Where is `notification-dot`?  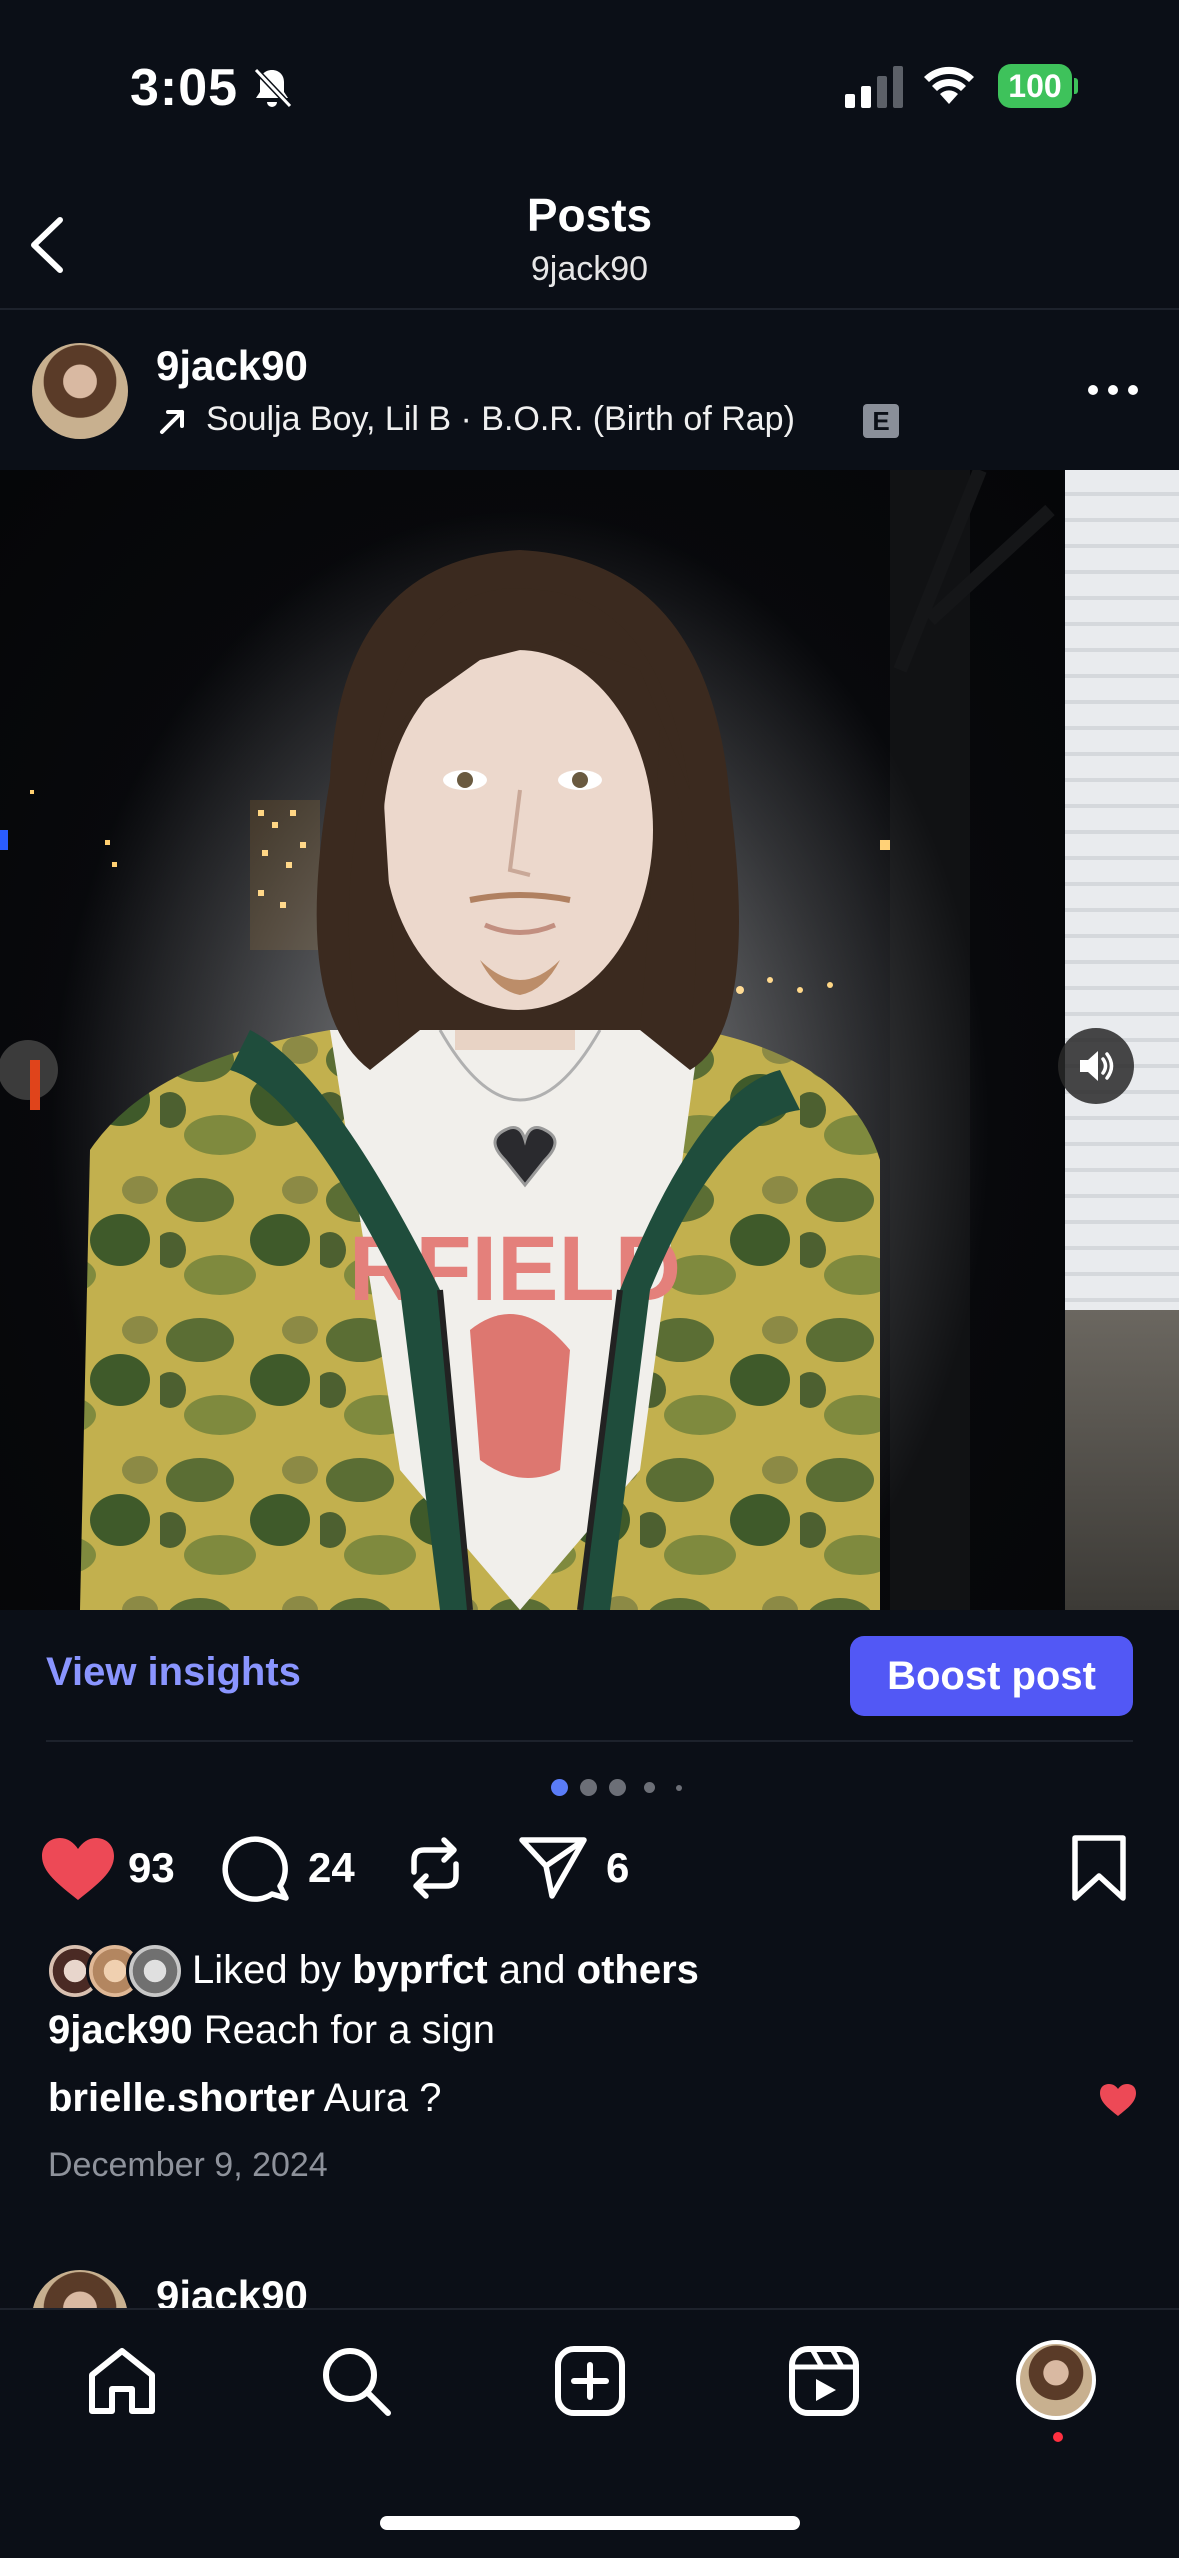
notification-dot is located at coordinates (1058, 2437).